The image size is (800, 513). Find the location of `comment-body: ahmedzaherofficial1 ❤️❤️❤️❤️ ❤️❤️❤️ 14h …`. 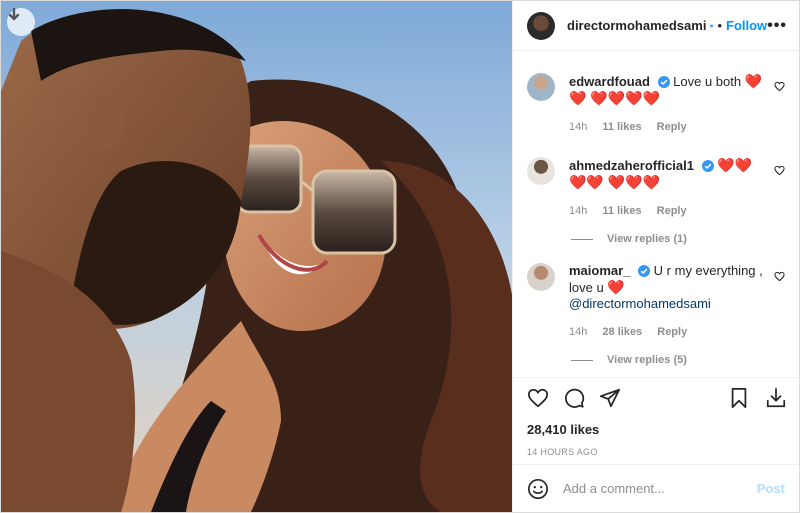

comment-body: ahmedzaherofficial1 ❤️❤️❤️❤️ ❤️❤️❤️ 14h … is located at coordinates (669, 188).